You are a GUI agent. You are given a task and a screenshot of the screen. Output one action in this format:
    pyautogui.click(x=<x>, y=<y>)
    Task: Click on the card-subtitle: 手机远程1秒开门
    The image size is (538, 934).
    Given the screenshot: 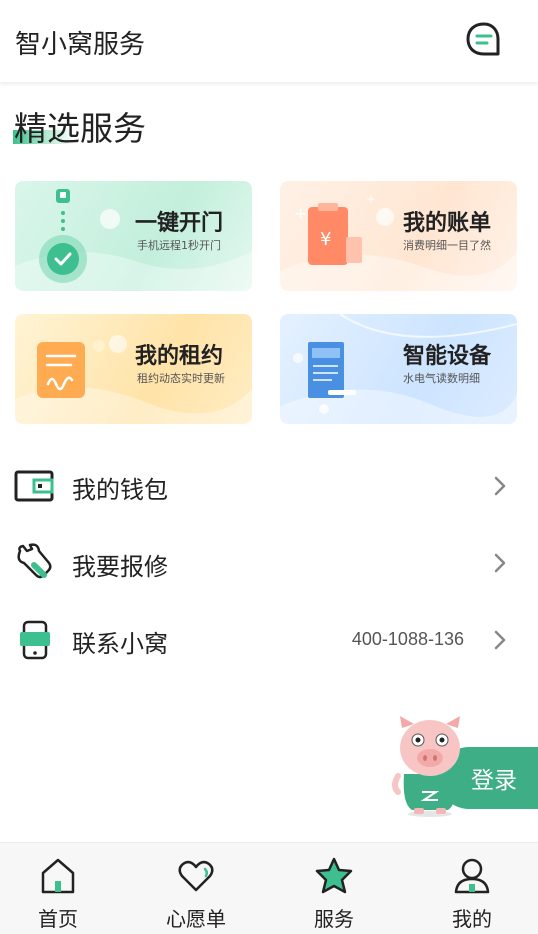 What is the action you would take?
    pyautogui.click(x=179, y=245)
    